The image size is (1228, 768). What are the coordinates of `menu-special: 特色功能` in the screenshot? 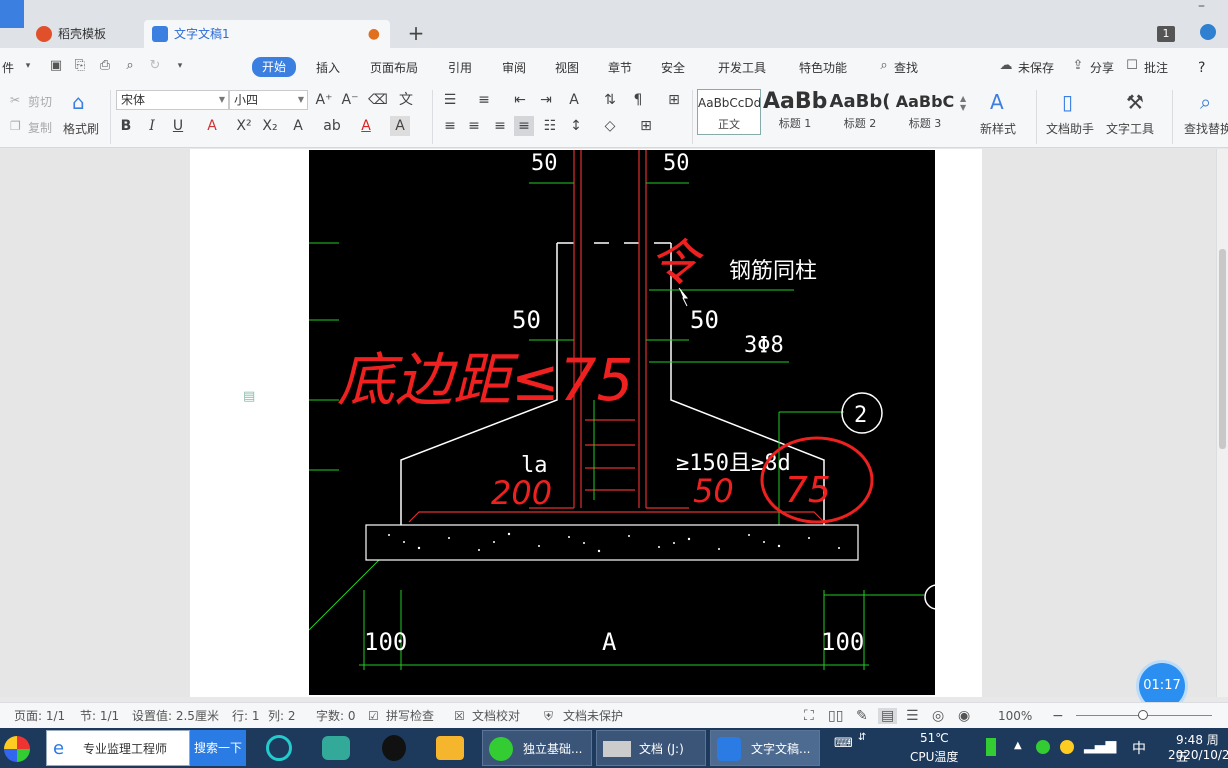 It's located at (823, 68).